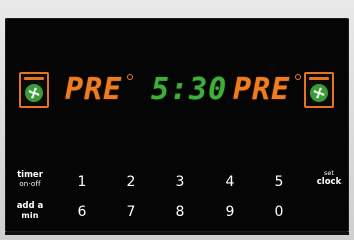 Image resolution: width=354 pixels, height=240 pixels. Describe the element at coordinates (30, 175) in the screenshot. I see `timer-label: timer` at that location.